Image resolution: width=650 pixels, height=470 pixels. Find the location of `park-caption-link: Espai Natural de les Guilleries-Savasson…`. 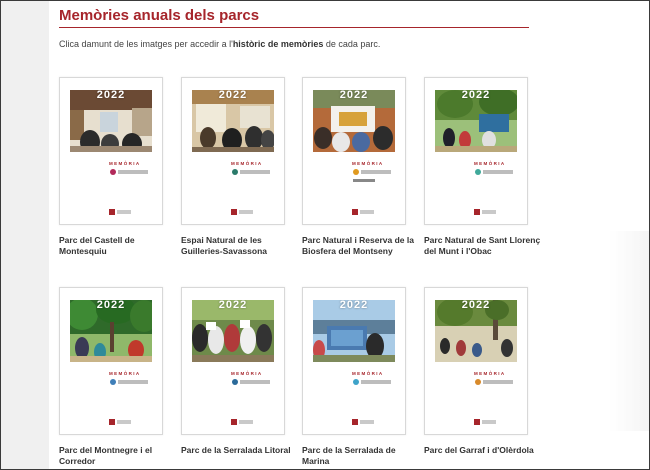

park-caption-link: Espai Natural de les Guilleries-Savasson… is located at coordinates (242, 246).